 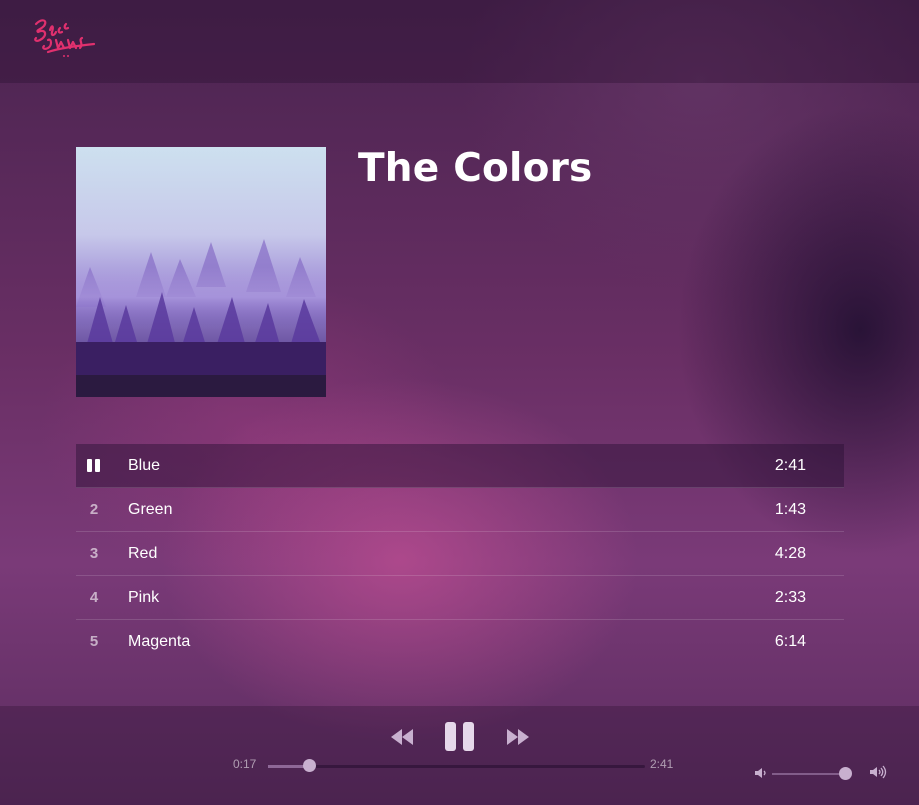 What do you see at coordinates (144, 465) in the screenshot?
I see `track-name: Blue` at bounding box center [144, 465].